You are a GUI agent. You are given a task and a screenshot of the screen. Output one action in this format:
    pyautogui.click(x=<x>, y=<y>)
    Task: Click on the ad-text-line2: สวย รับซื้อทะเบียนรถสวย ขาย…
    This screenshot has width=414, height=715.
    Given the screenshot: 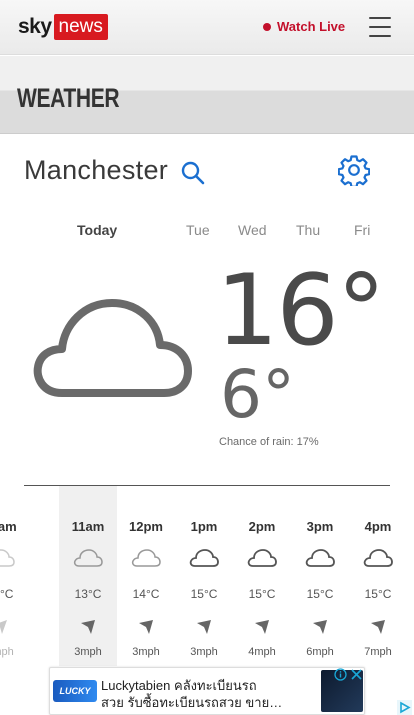 What is the action you would take?
    pyautogui.click(x=192, y=702)
    